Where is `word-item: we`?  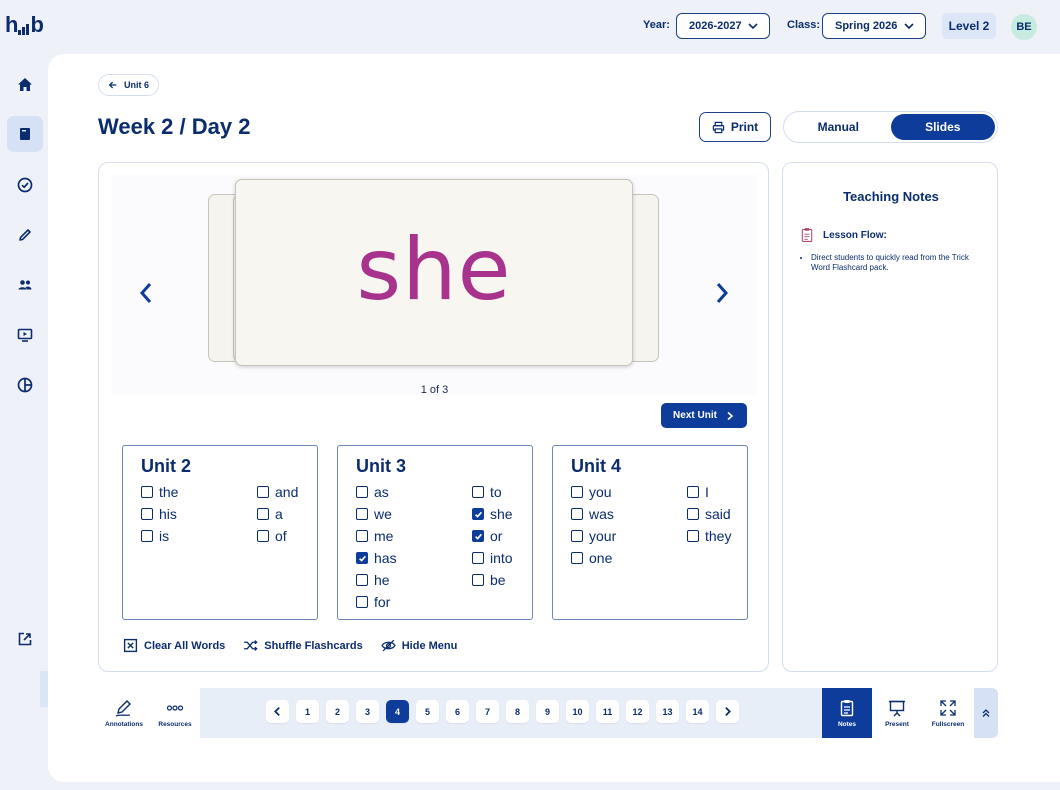
word-item: we is located at coordinates (414, 514).